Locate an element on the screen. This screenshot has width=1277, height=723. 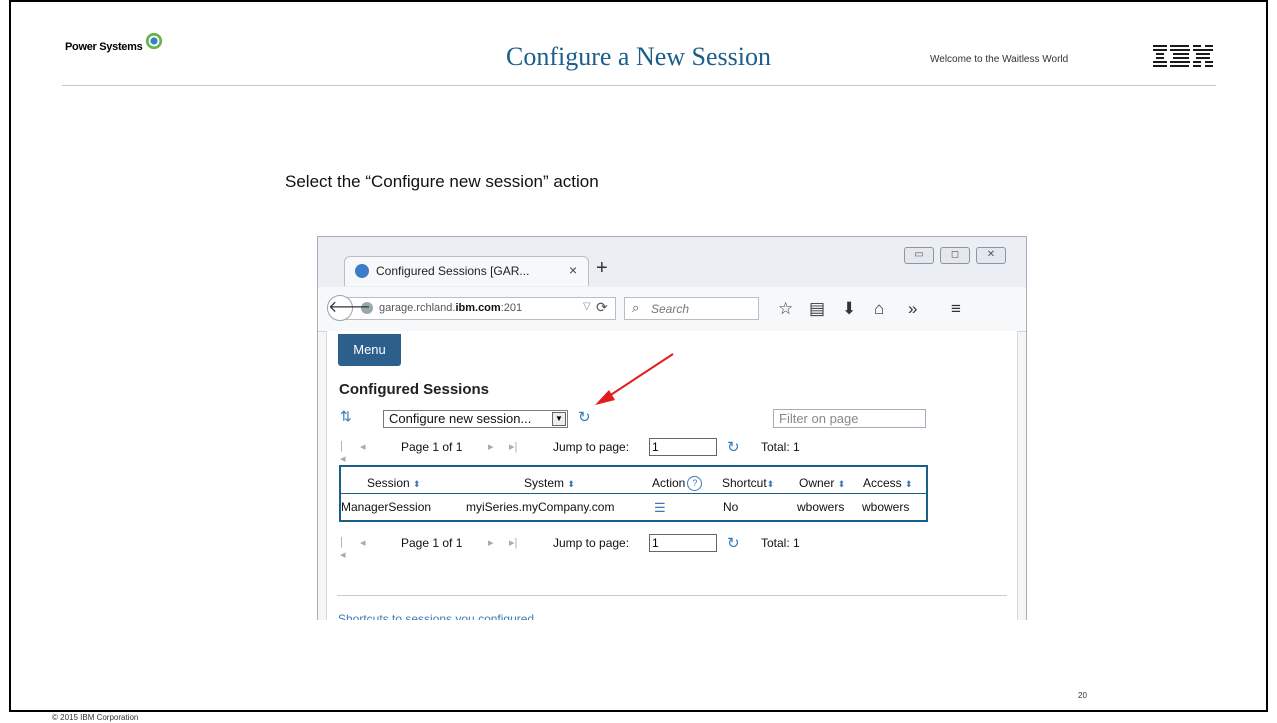
reading-list-icon: ▤ is located at coordinates (817, 309).